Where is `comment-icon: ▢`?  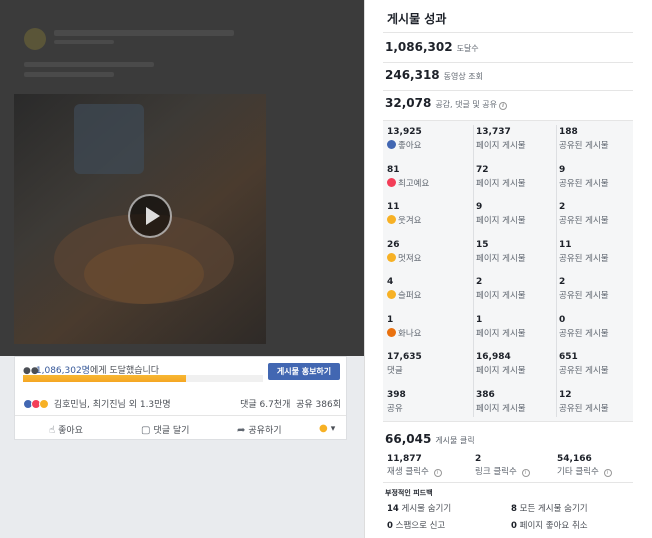 comment-icon: ▢ is located at coordinates (146, 430).